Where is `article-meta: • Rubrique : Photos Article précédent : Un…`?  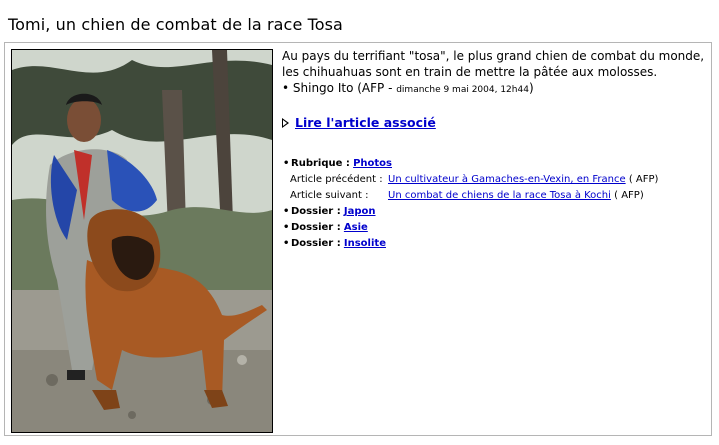 article-meta: • Rubrique : Photos Article précédent : Un… is located at coordinates (470, 204).